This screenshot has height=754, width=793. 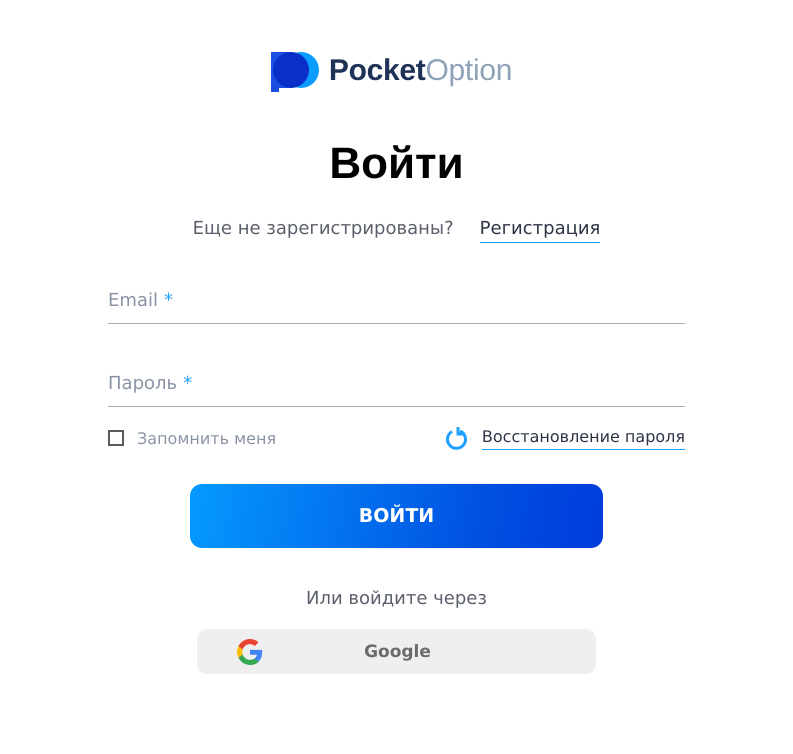 What do you see at coordinates (396, 598) in the screenshot?
I see `alt-login-prompt: Или войдите через` at bounding box center [396, 598].